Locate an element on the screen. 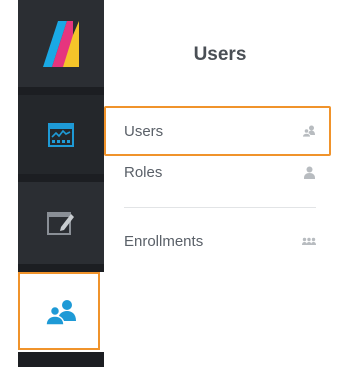 The width and height of the screenshot is (339, 367). menu-item-label: Enrollments is located at coordinates (164, 241).